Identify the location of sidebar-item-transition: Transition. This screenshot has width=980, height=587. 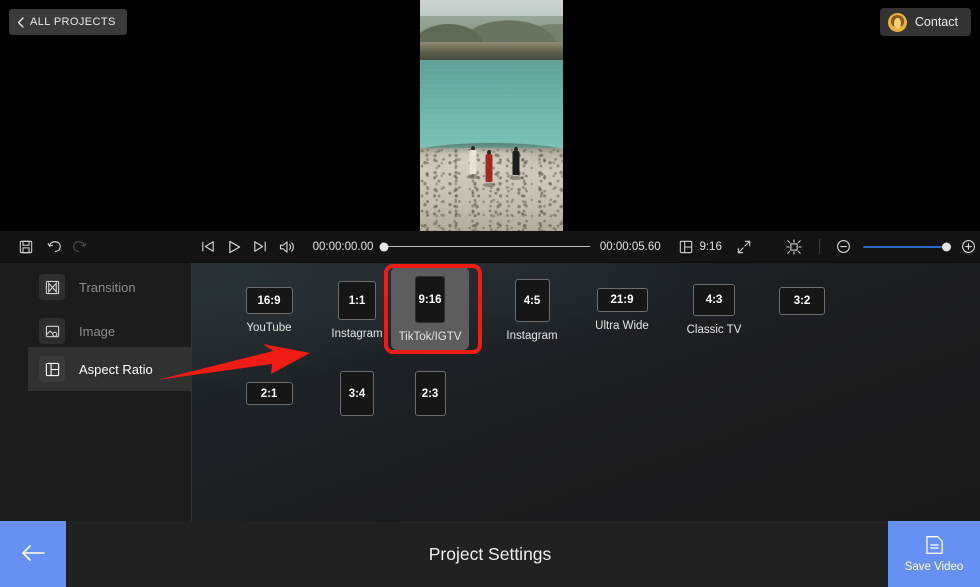
(109, 287).